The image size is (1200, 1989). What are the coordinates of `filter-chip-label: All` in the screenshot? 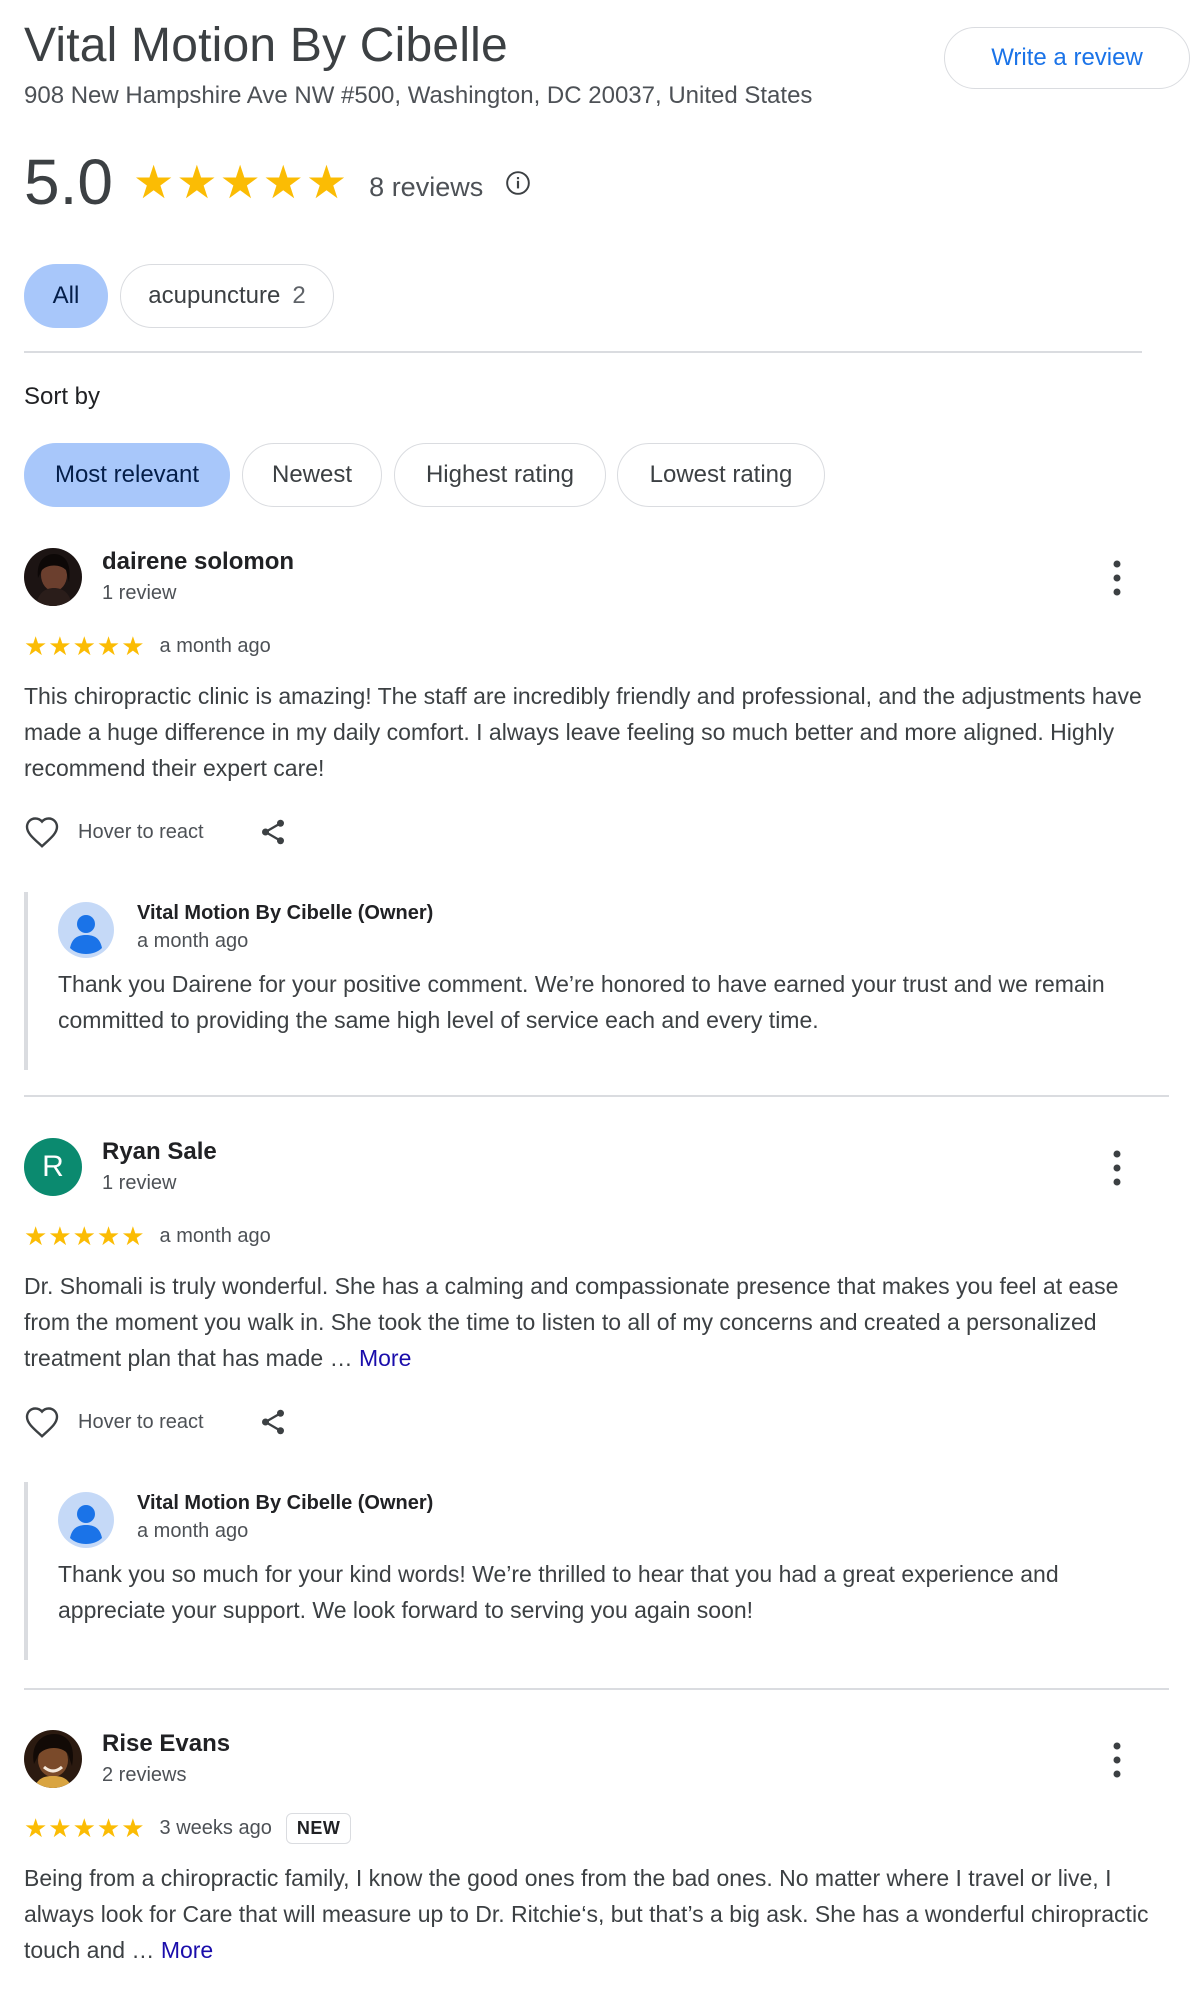 It's located at (66, 295).